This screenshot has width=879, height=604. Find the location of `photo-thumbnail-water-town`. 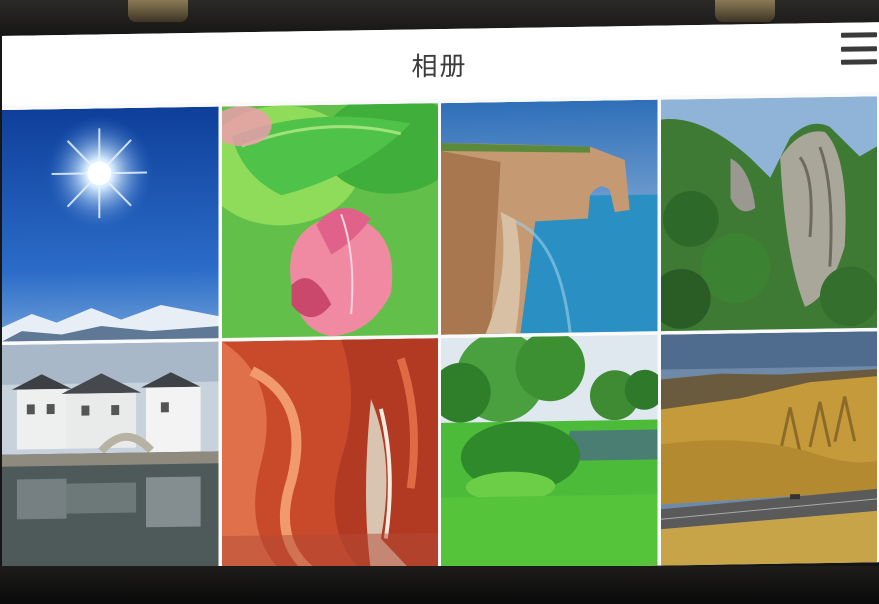

photo-thumbnail-water-town is located at coordinates (110, 458).